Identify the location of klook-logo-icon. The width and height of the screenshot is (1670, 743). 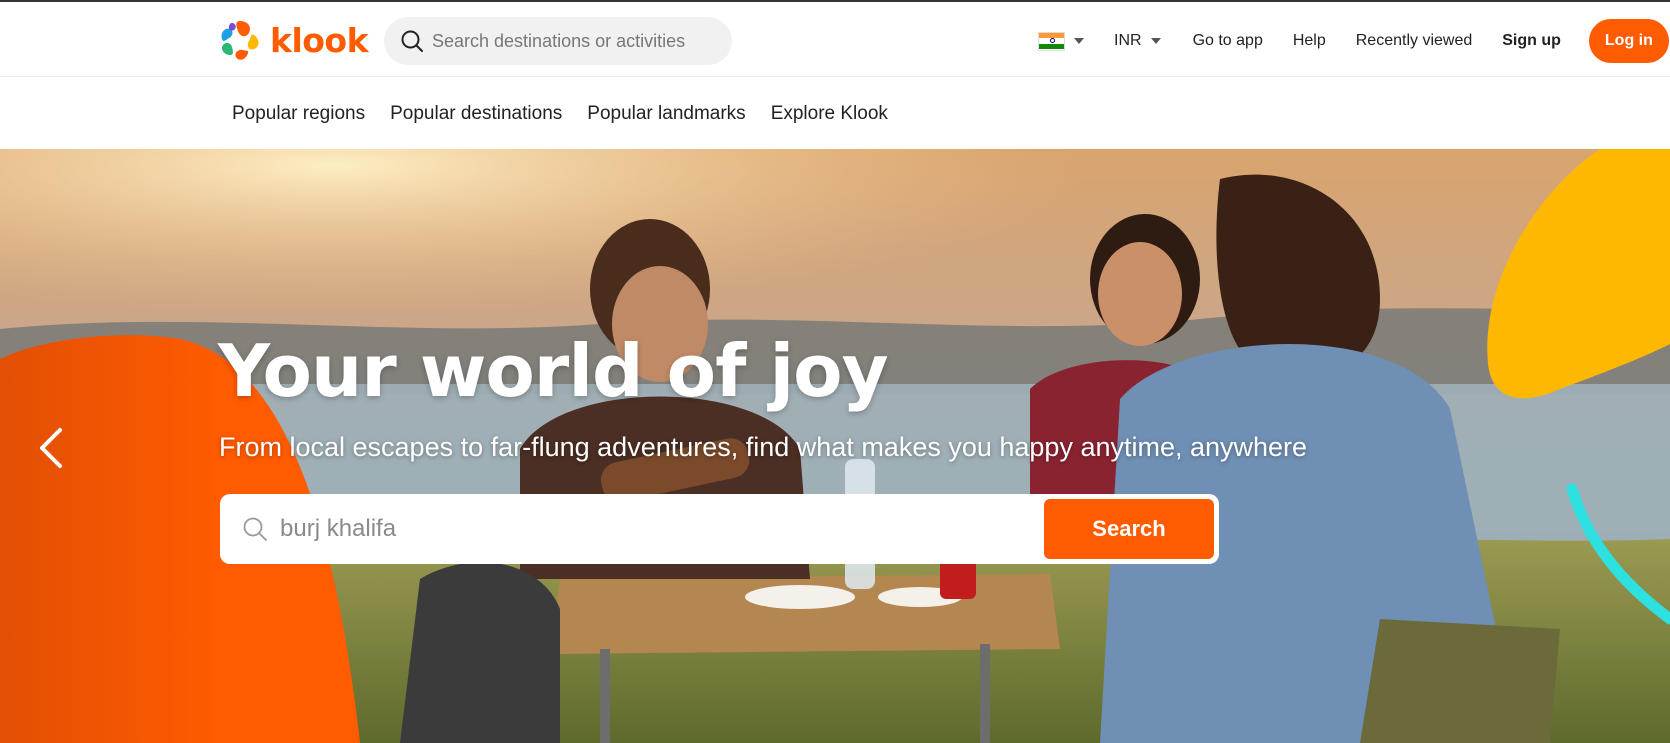
(240, 40).